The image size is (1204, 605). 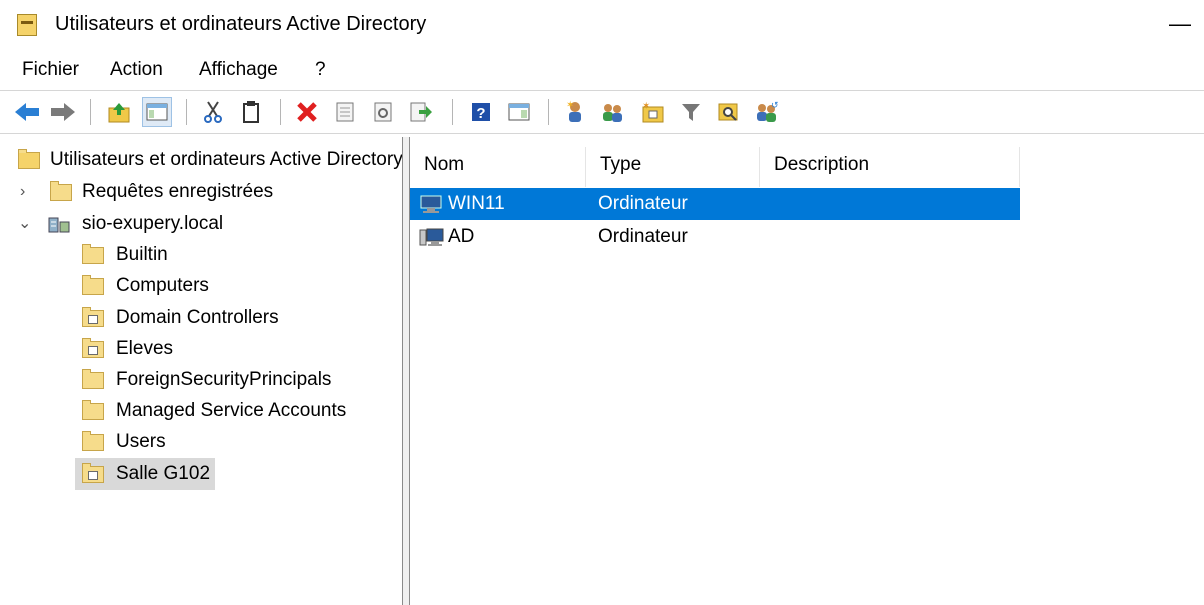 What do you see at coordinates (201, 349) in the screenshot?
I see `tree-item-eleves: Eleves` at bounding box center [201, 349].